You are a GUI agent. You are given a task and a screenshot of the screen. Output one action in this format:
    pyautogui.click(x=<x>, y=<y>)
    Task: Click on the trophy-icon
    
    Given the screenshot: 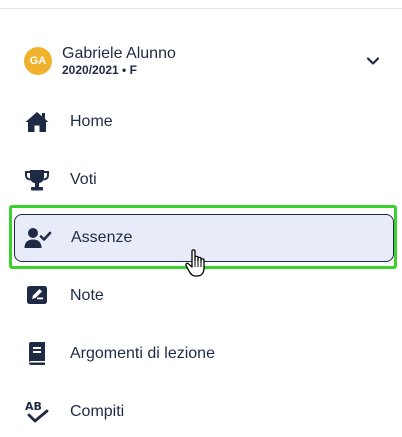 What is the action you would take?
    pyautogui.click(x=37, y=180)
    